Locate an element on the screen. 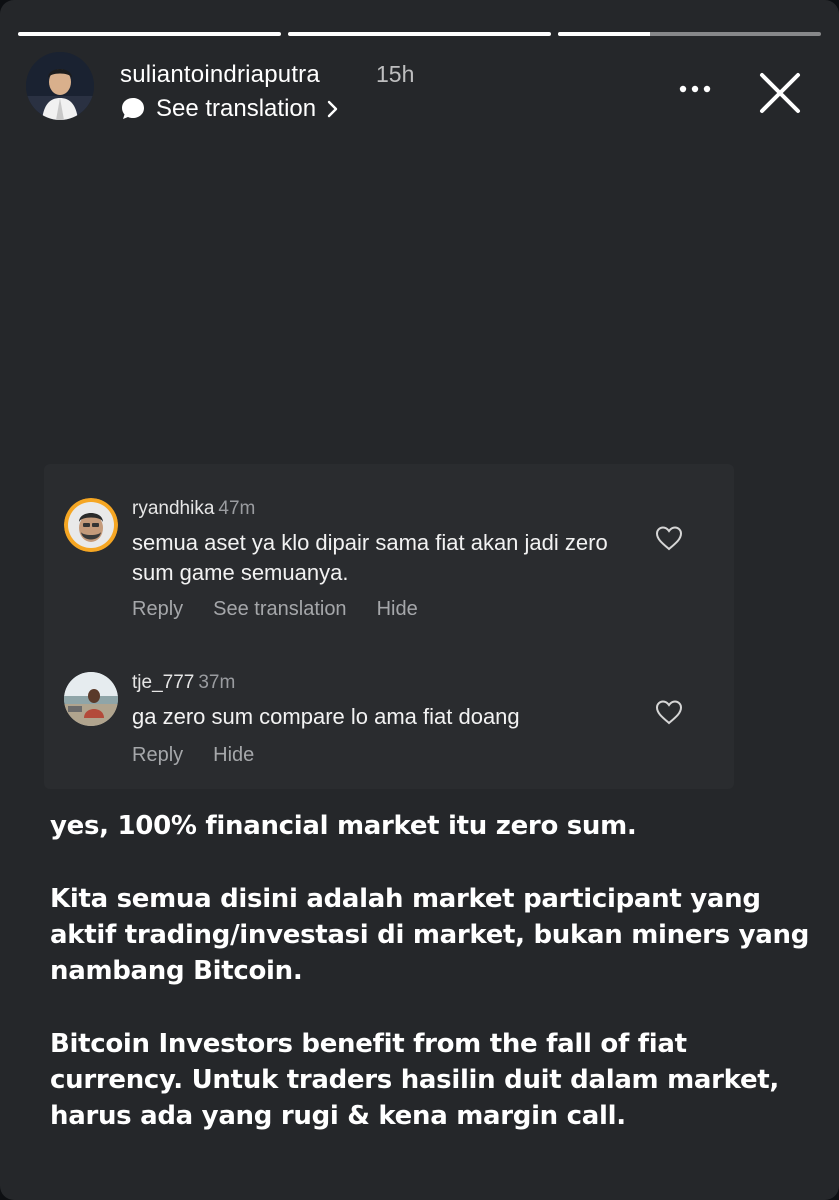 The height and width of the screenshot is (1200, 839). comment-time: 37m is located at coordinates (217, 682).